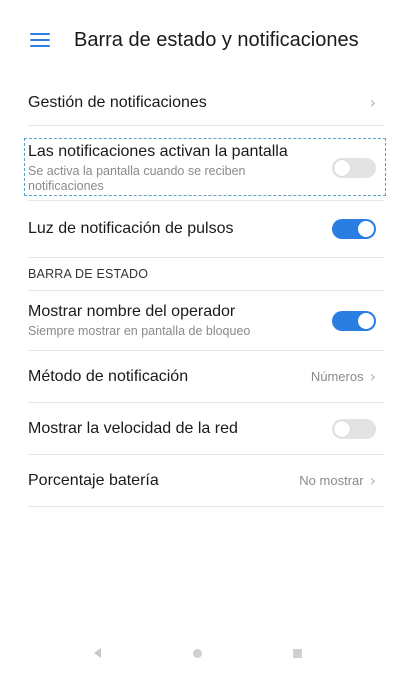  What do you see at coordinates (132, 311) in the screenshot?
I see `show-operator-label: Mostrar nombre del operador` at bounding box center [132, 311].